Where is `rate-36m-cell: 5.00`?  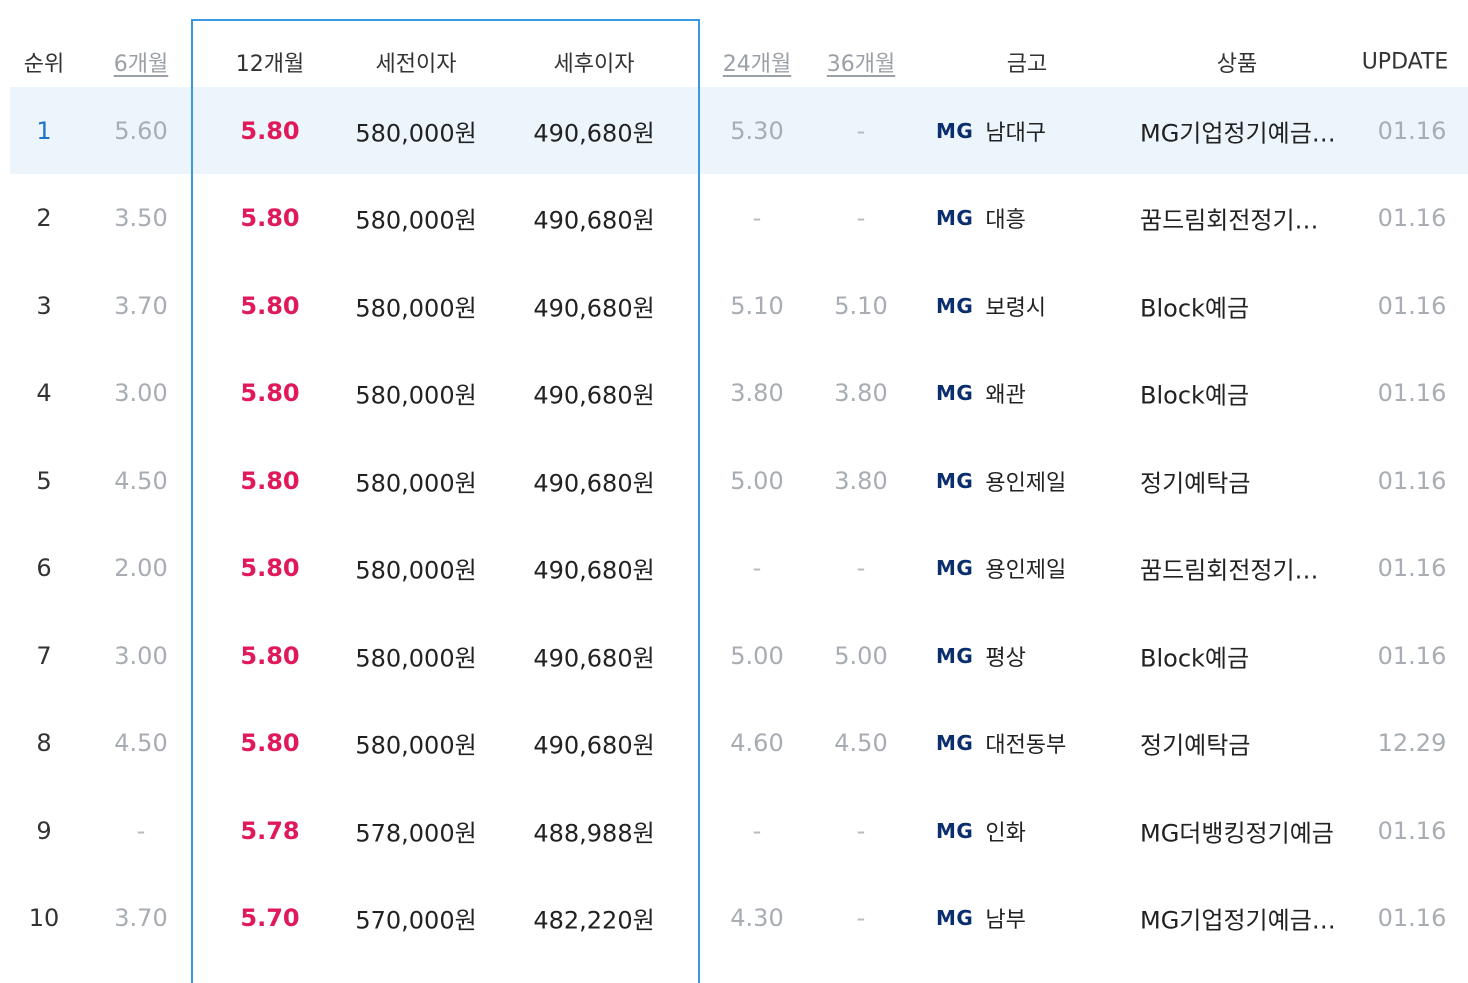
rate-36m-cell: 5.00 is located at coordinates (861, 655).